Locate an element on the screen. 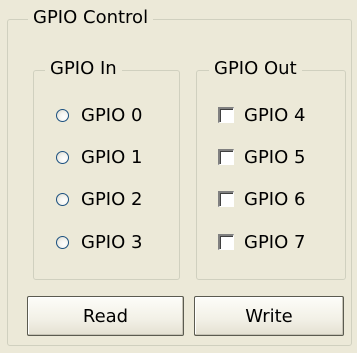  gpio-1-radio-button is located at coordinates (62, 157).